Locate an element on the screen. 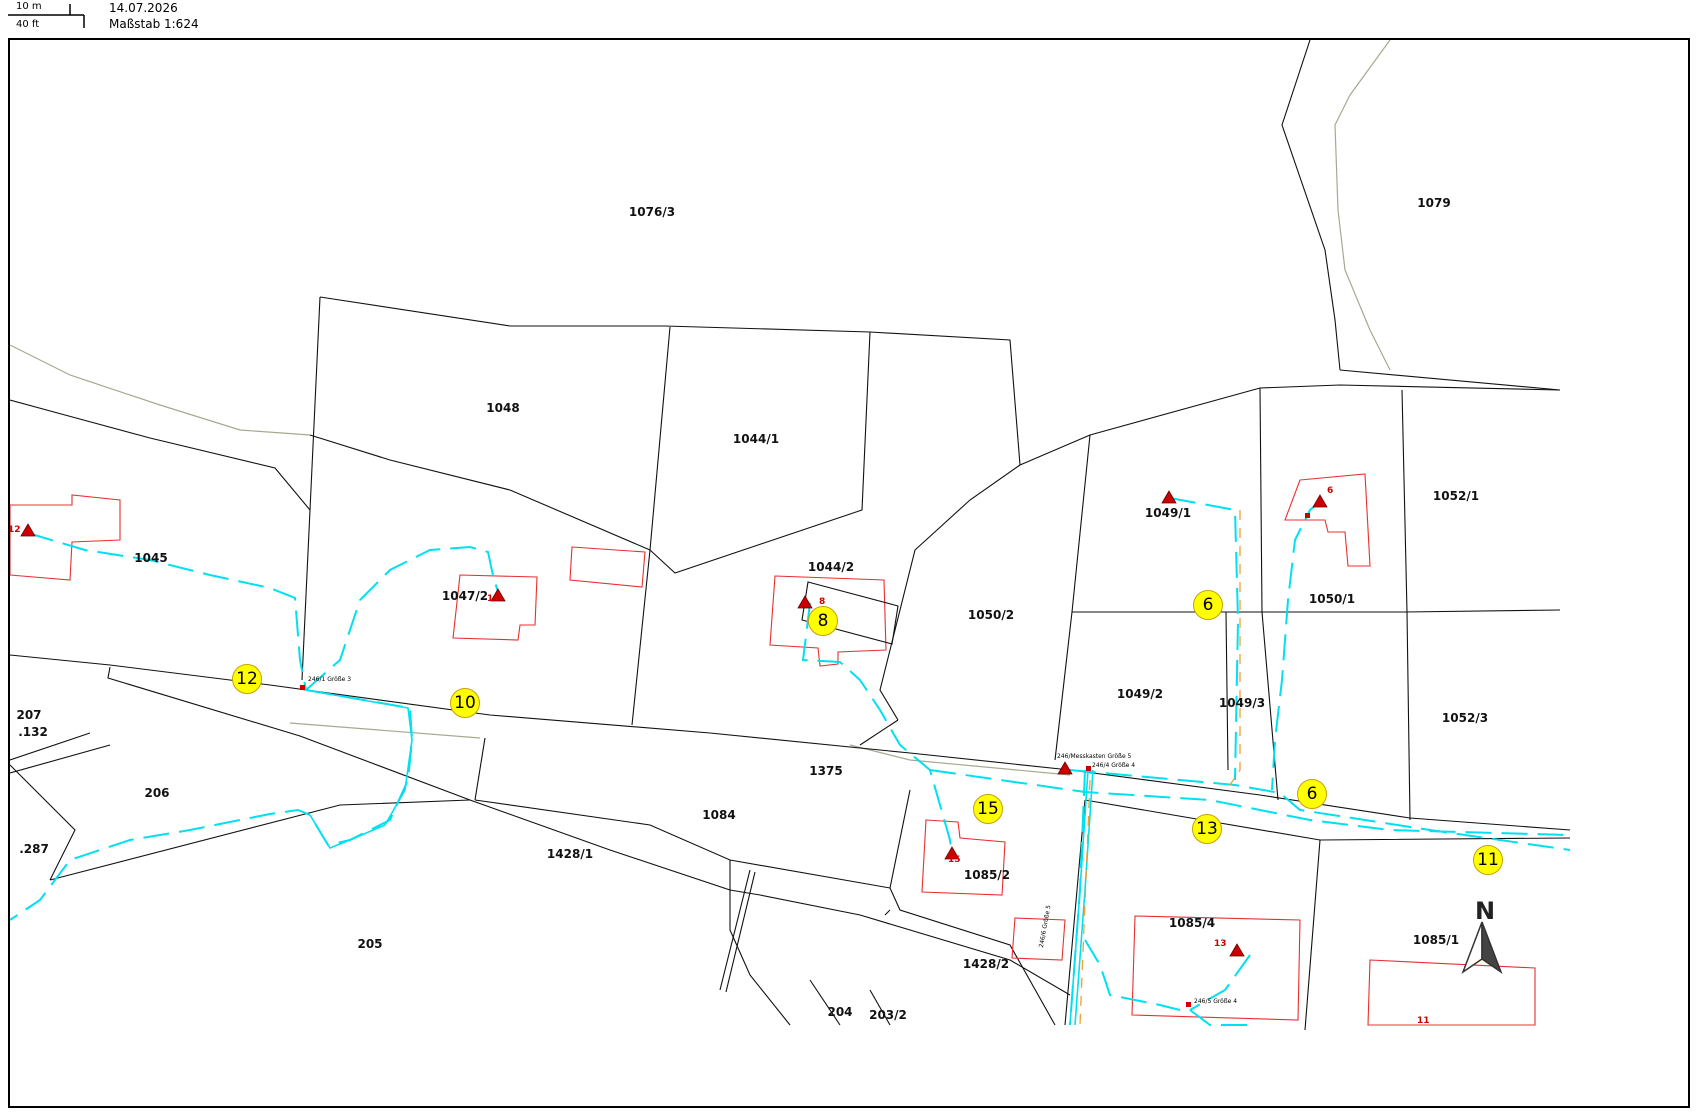 The width and height of the screenshot is (1698, 1114). marker-meter is located at coordinates (1065, 768).